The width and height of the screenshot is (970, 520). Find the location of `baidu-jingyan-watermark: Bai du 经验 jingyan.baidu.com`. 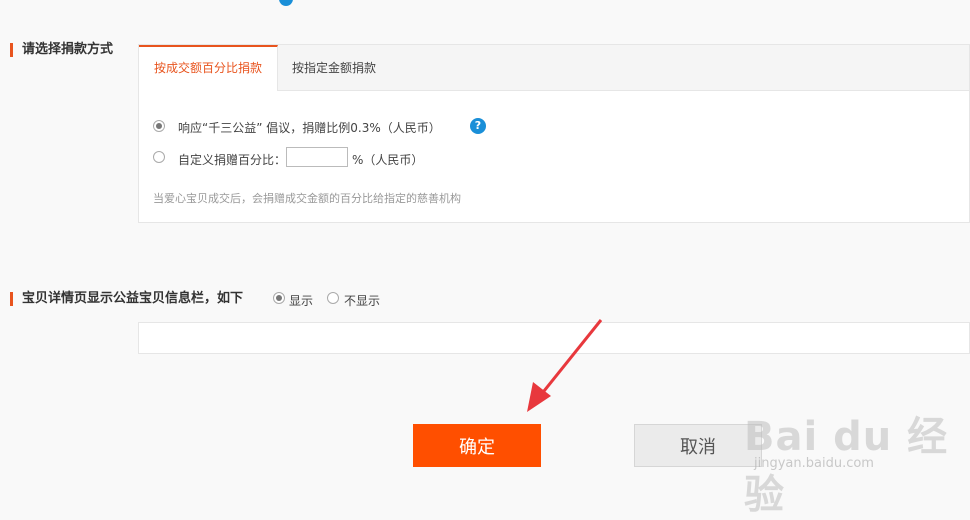

baidu-jingyan-watermark: Bai du 经验 jingyan.baidu.com is located at coordinates (854, 454).